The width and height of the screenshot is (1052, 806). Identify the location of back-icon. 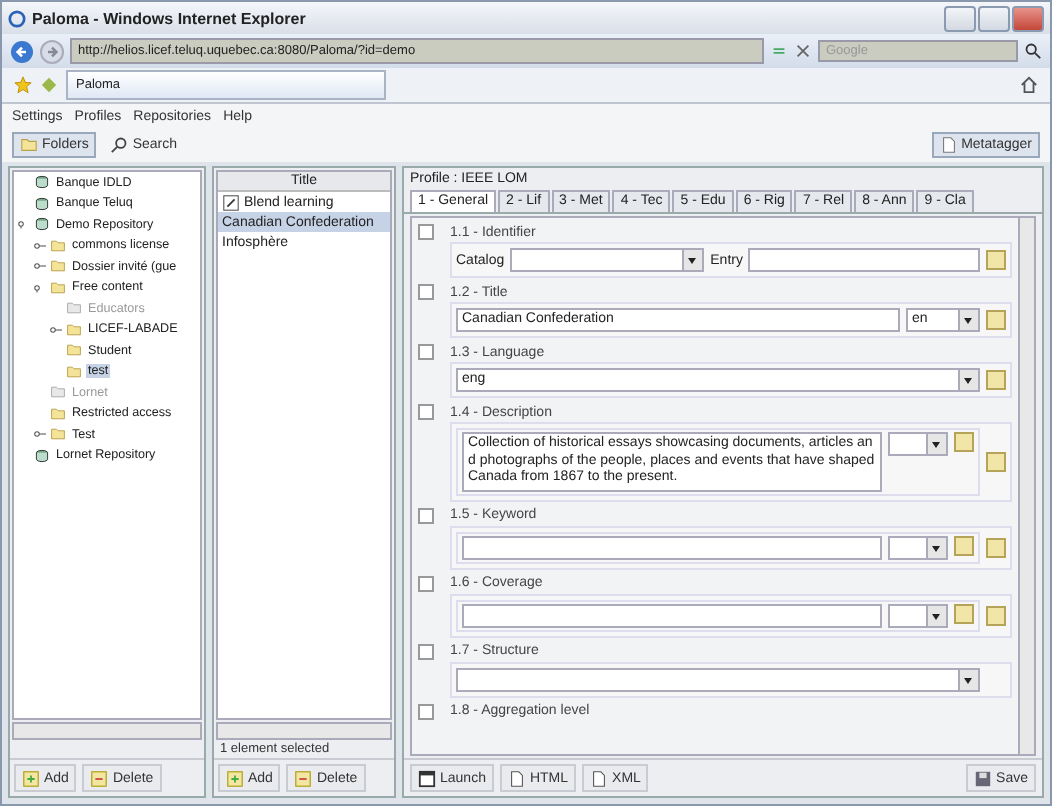
(22, 51).